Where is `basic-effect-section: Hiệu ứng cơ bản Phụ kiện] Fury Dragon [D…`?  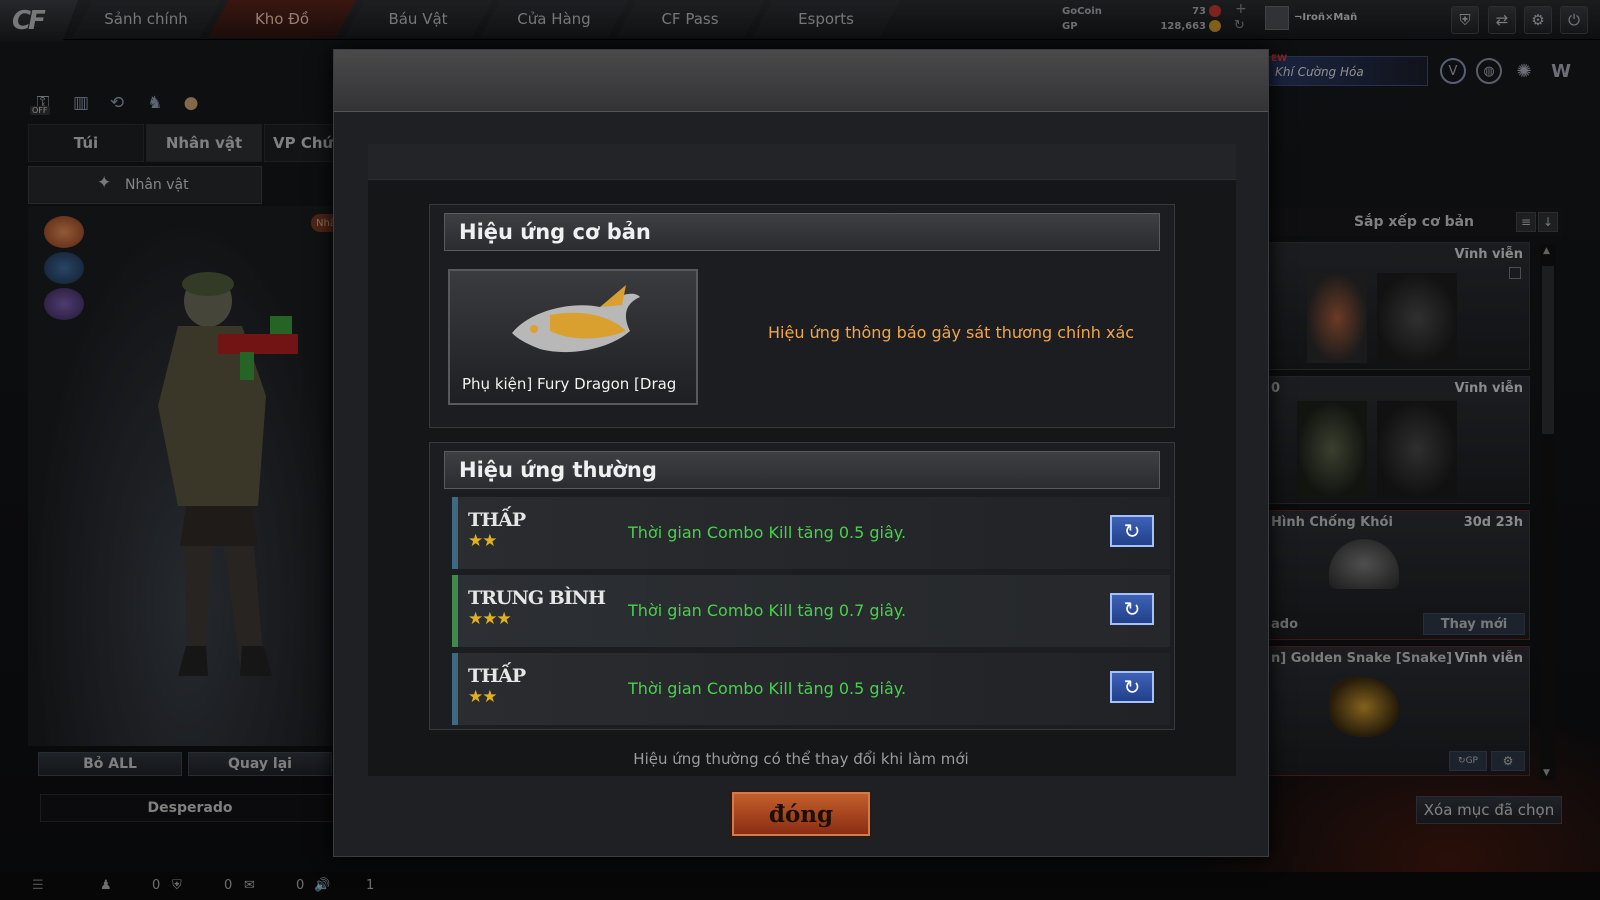
basic-effect-section: Hiệu ứng cơ bản Phụ kiện] Fury Dragon [D… is located at coordinates (802, 316).